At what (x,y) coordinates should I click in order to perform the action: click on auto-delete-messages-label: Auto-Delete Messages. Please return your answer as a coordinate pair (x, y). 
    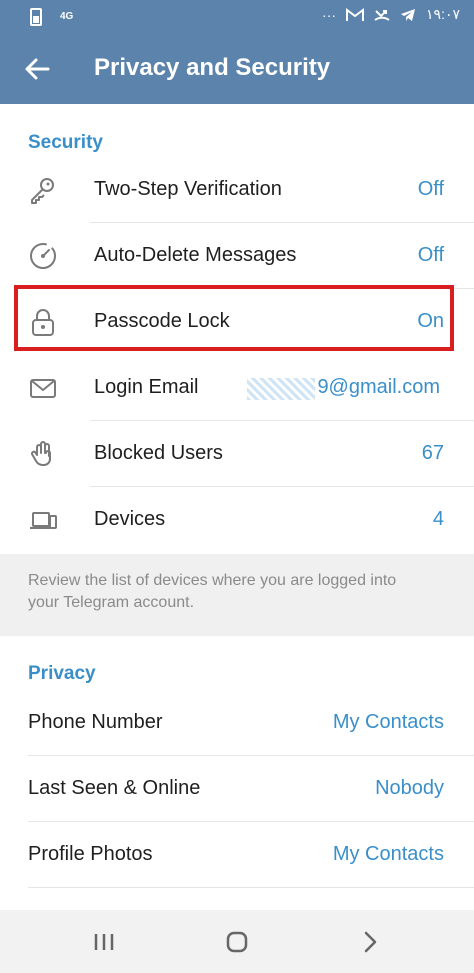
    Looking at the image, I should click on (195, 255).